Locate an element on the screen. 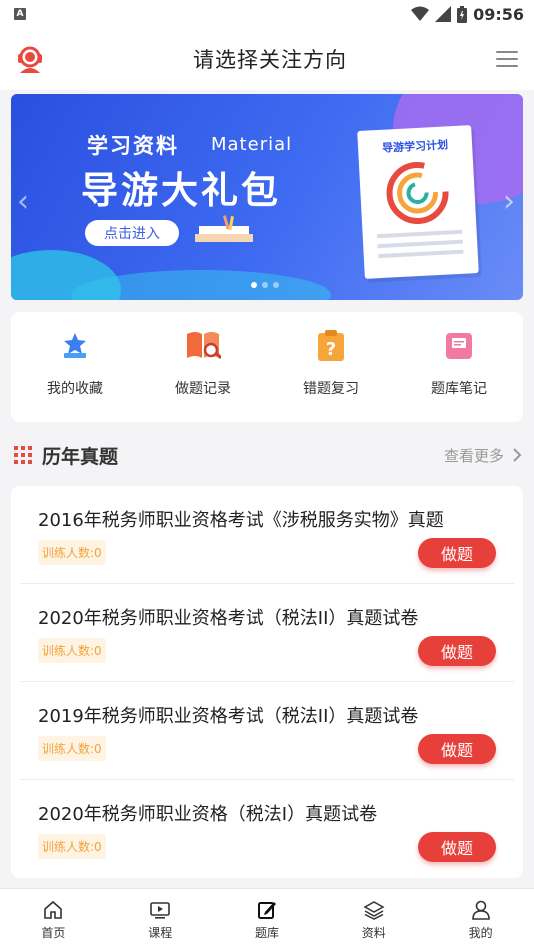  quick-item-notes: 题库笔记 is located at coordinates (459, 367).